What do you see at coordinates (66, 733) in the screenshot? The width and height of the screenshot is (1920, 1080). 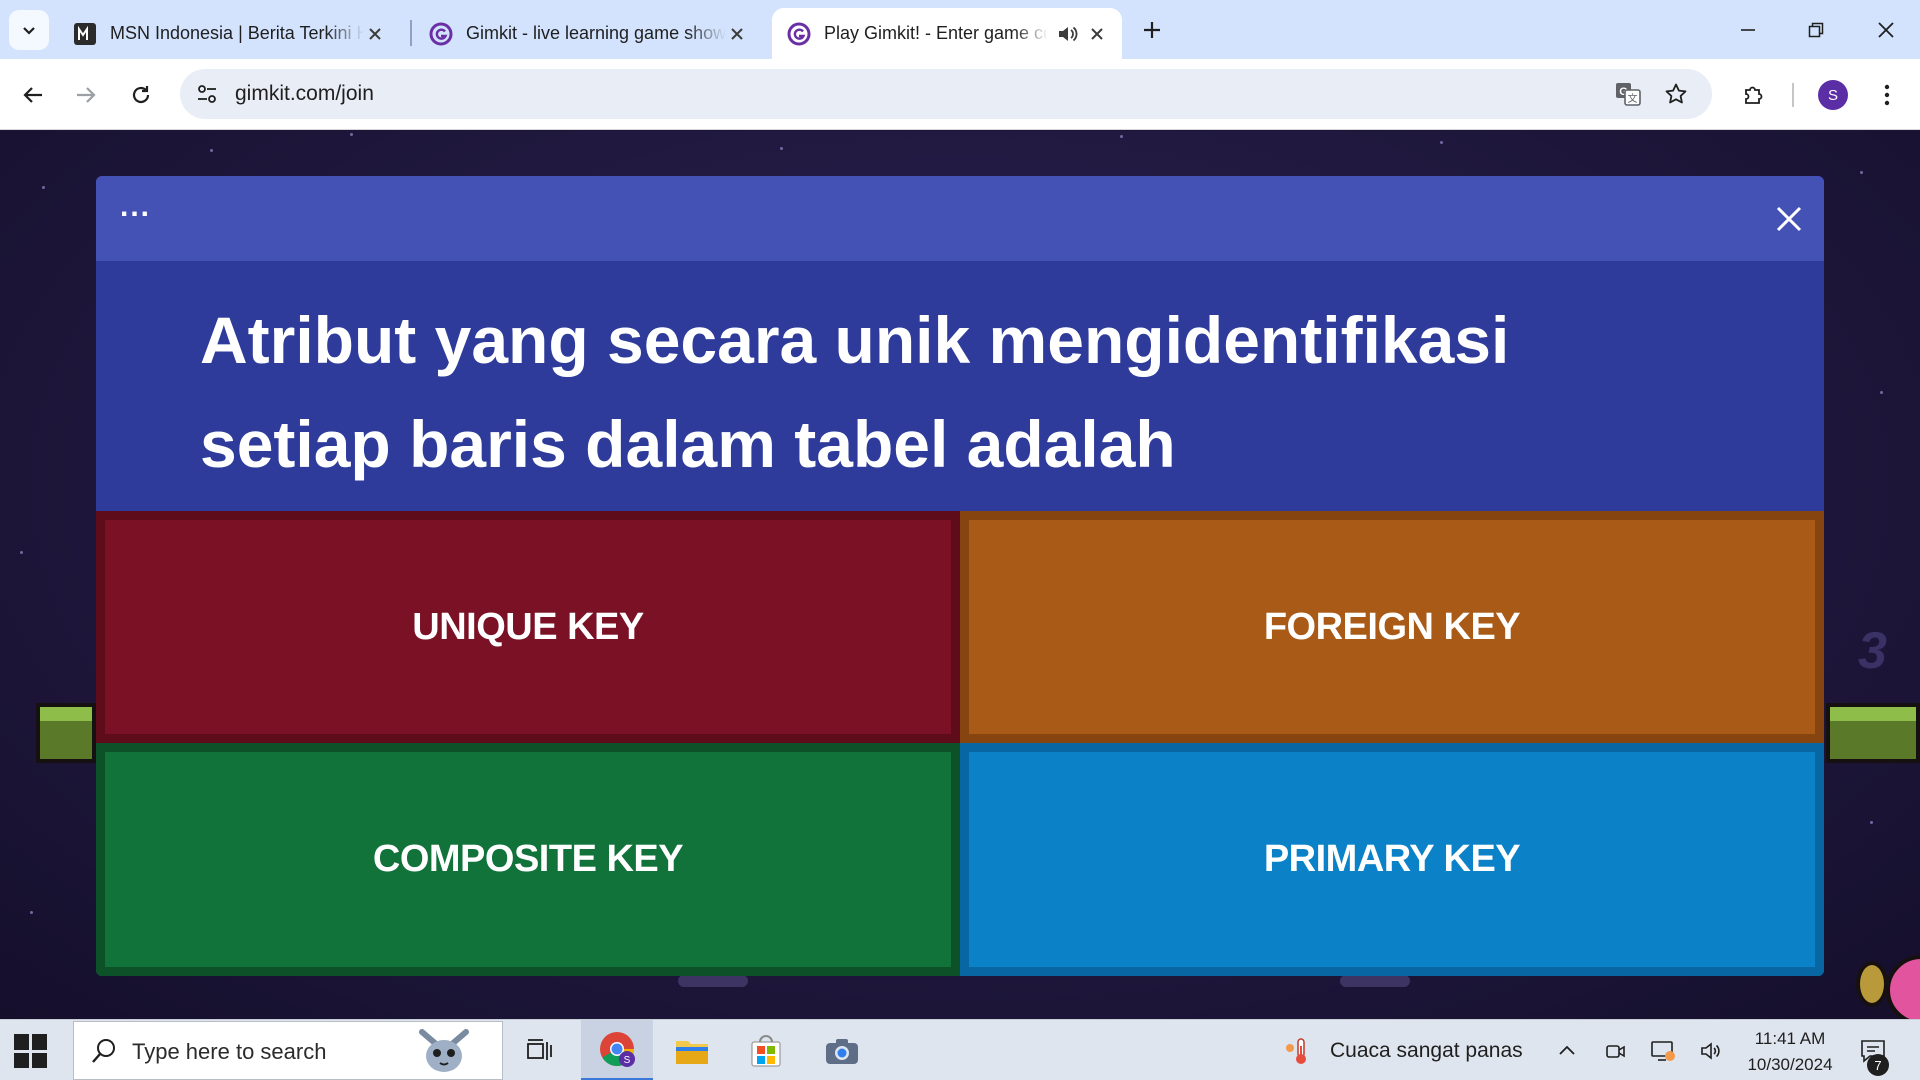 I see `game-platform` at bounding box center [66, 733].